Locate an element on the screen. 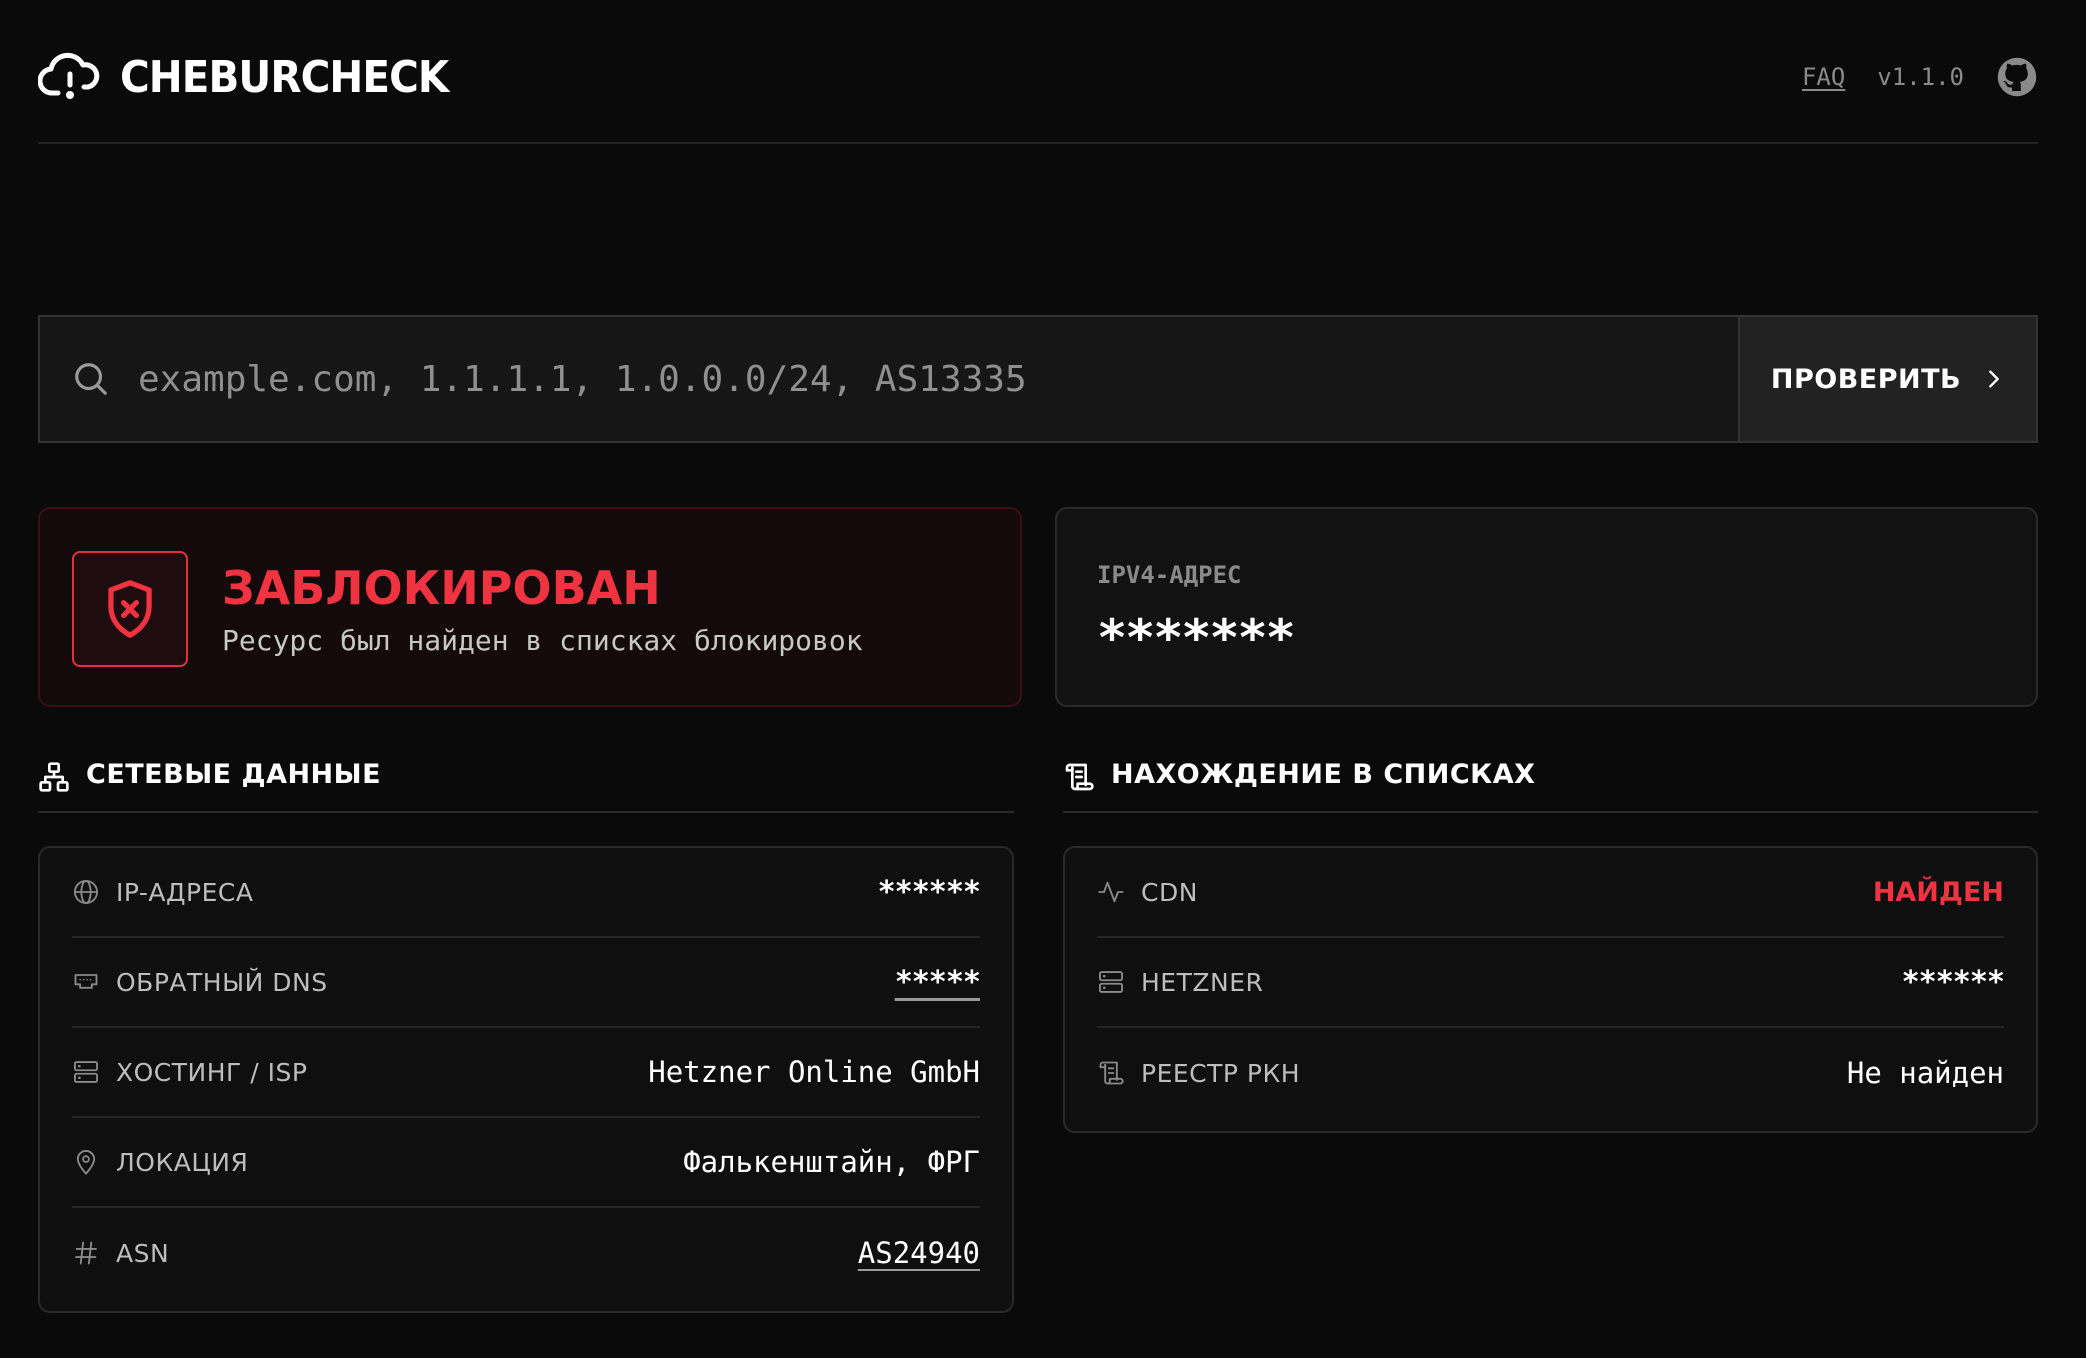 This screenshot has height=1358, width=2086. table-row: ОБРАТНЫЙ DNS ***** is located at coordinates (526, 983).